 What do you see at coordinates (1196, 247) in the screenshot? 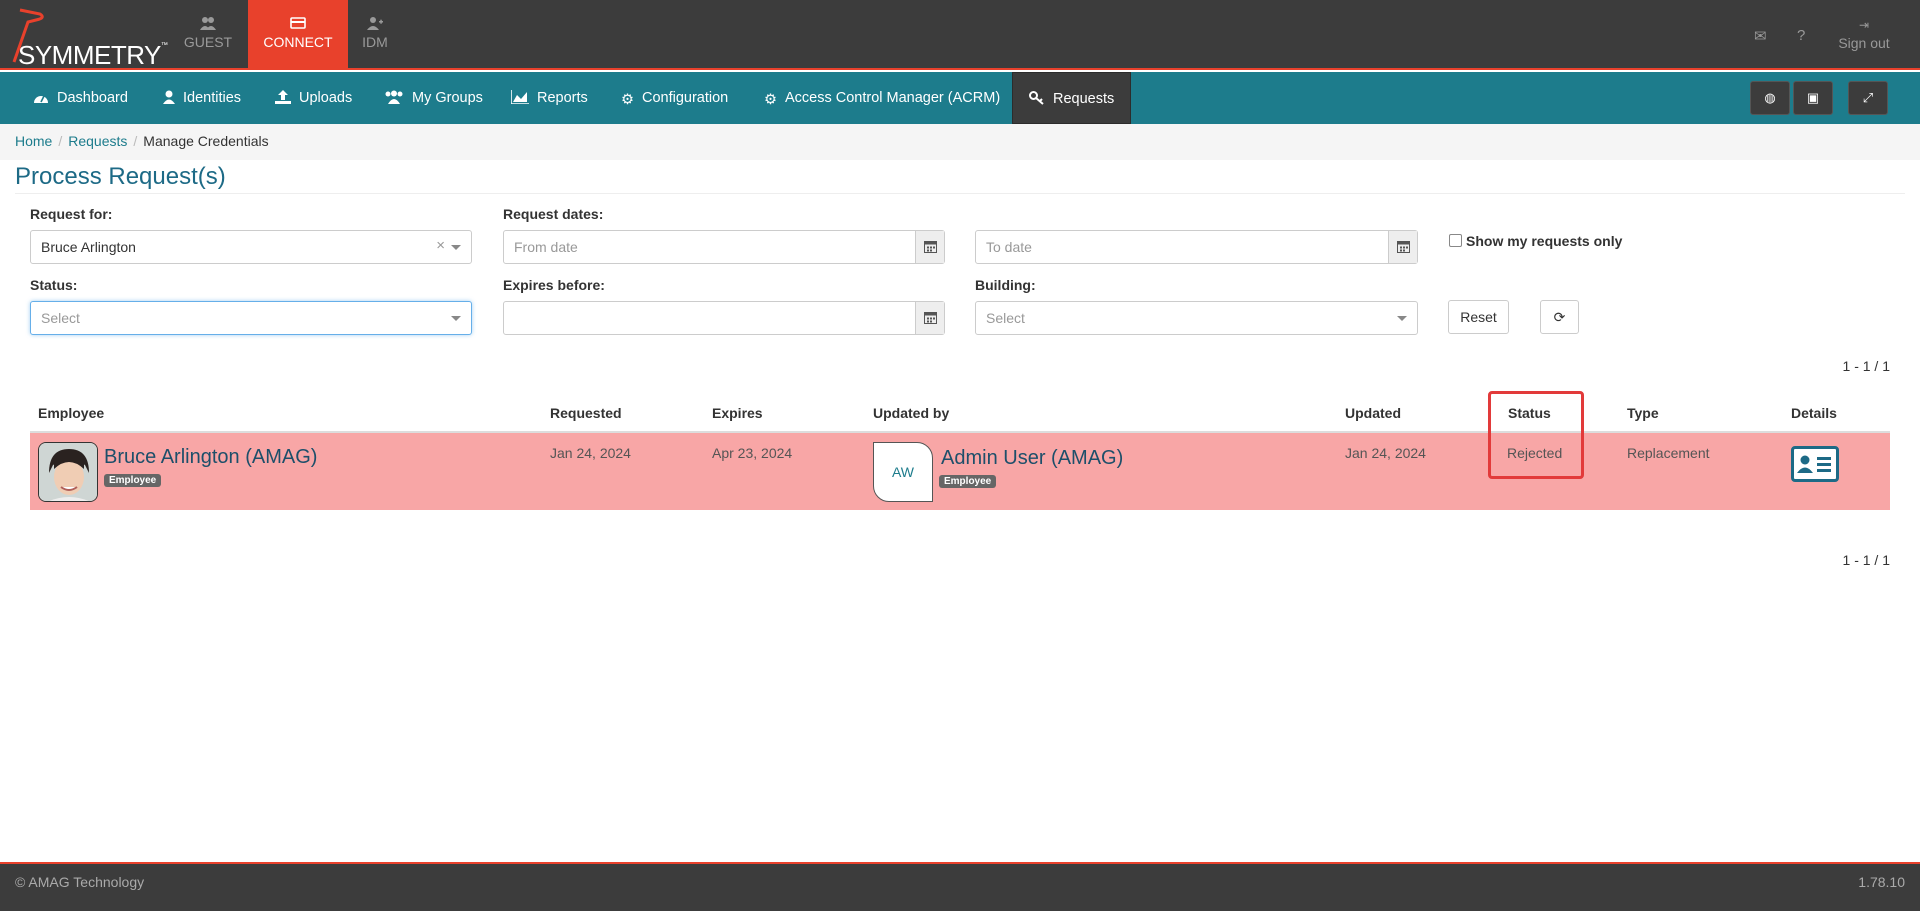
I see `to-date-input: To date` at bounding box center [1196, 247].